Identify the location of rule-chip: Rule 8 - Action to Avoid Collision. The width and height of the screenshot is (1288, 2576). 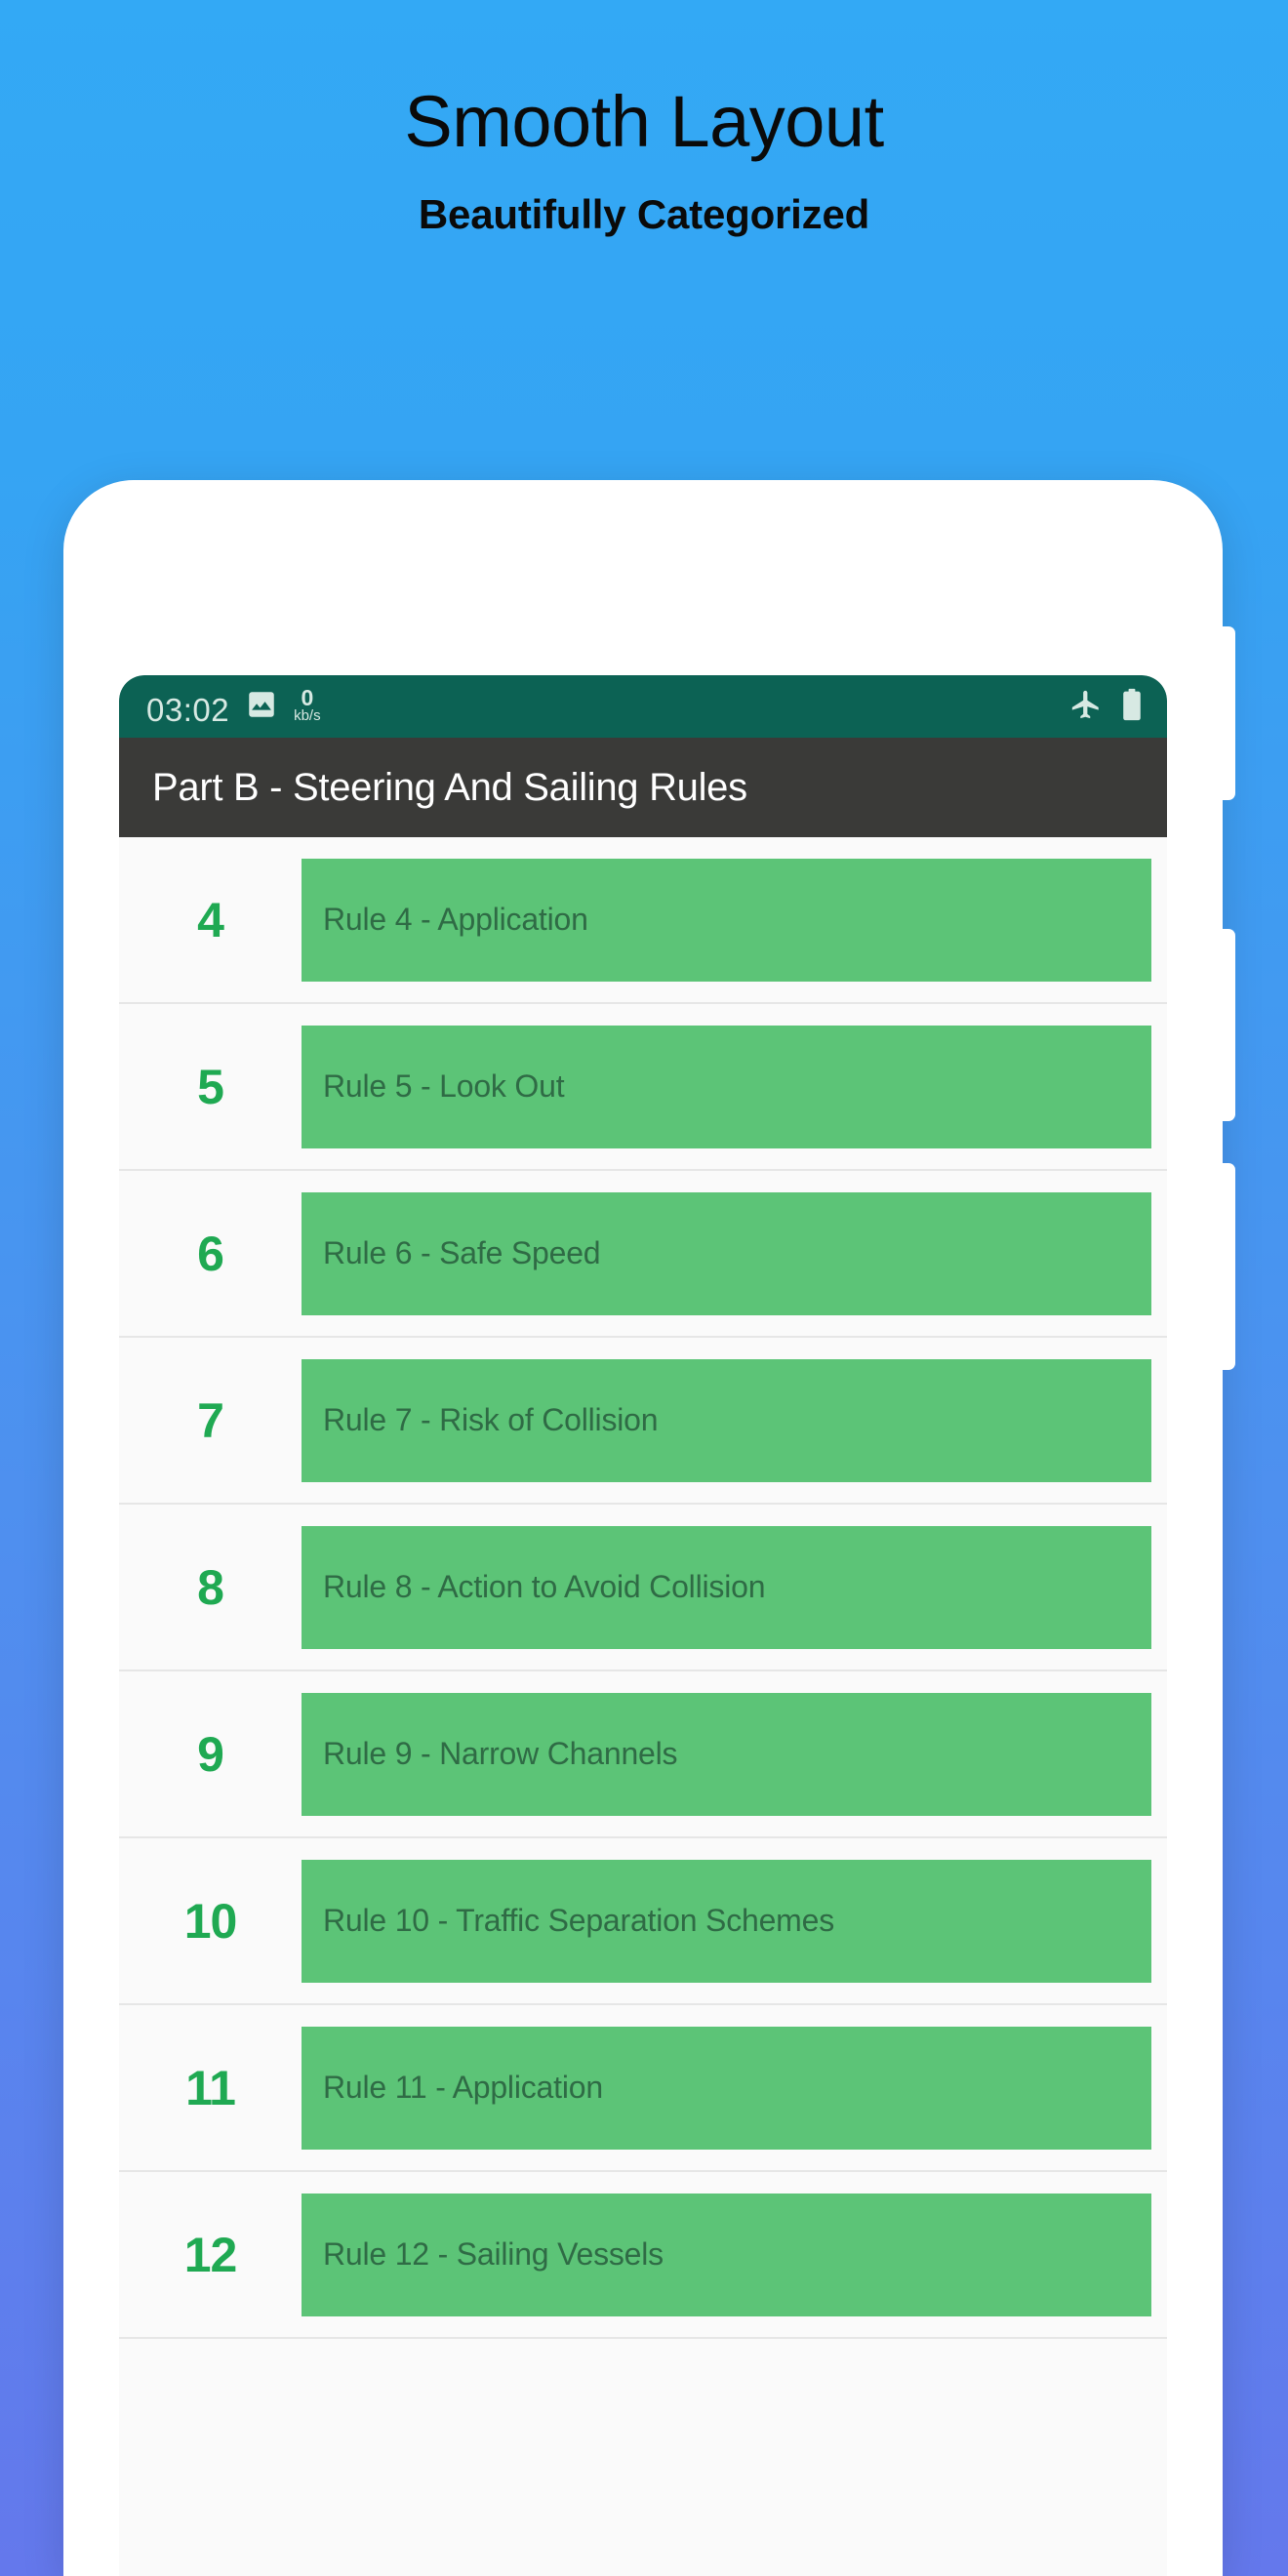
(726, 1587).